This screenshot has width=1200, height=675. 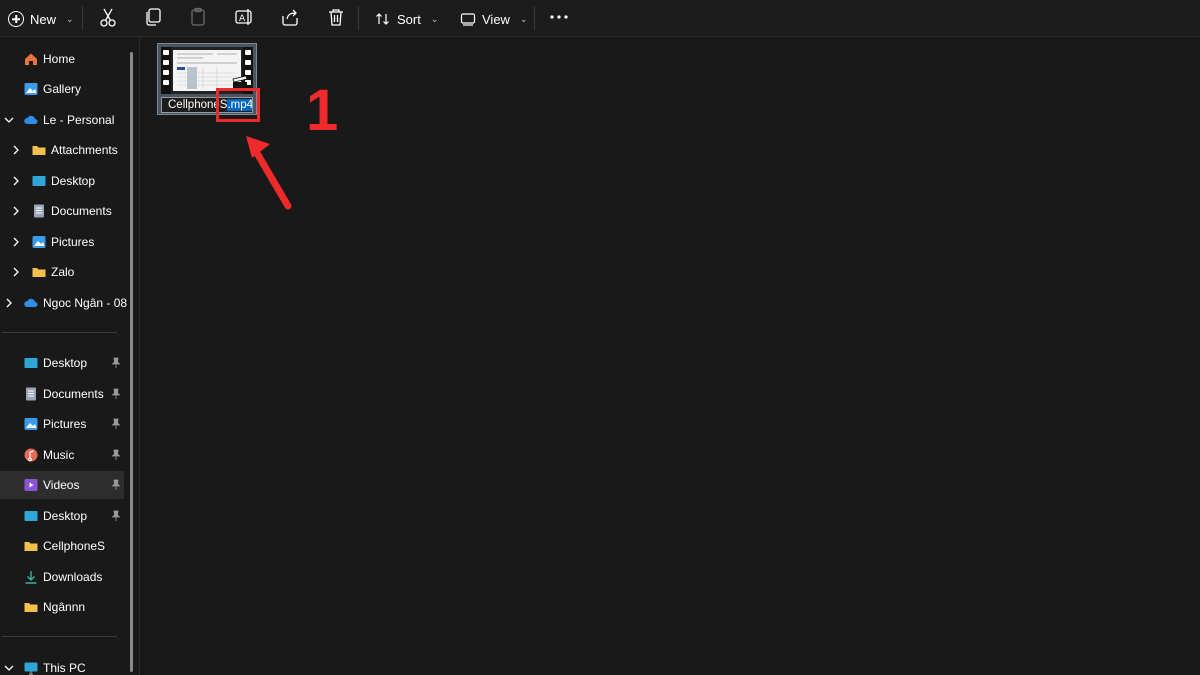 I want to click on nav-item-onedrive-ngoc-ngan: Ngoc Ngân - 08, so click(x=64, y=303).